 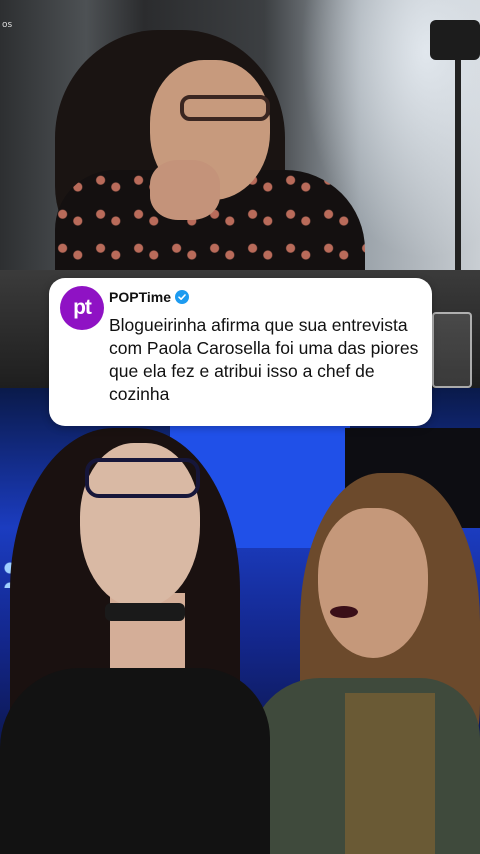 What do you see at coordinates (142, 478) in the screenshot?
I see `left-woman-glasses` at bounding box center [142, 478].